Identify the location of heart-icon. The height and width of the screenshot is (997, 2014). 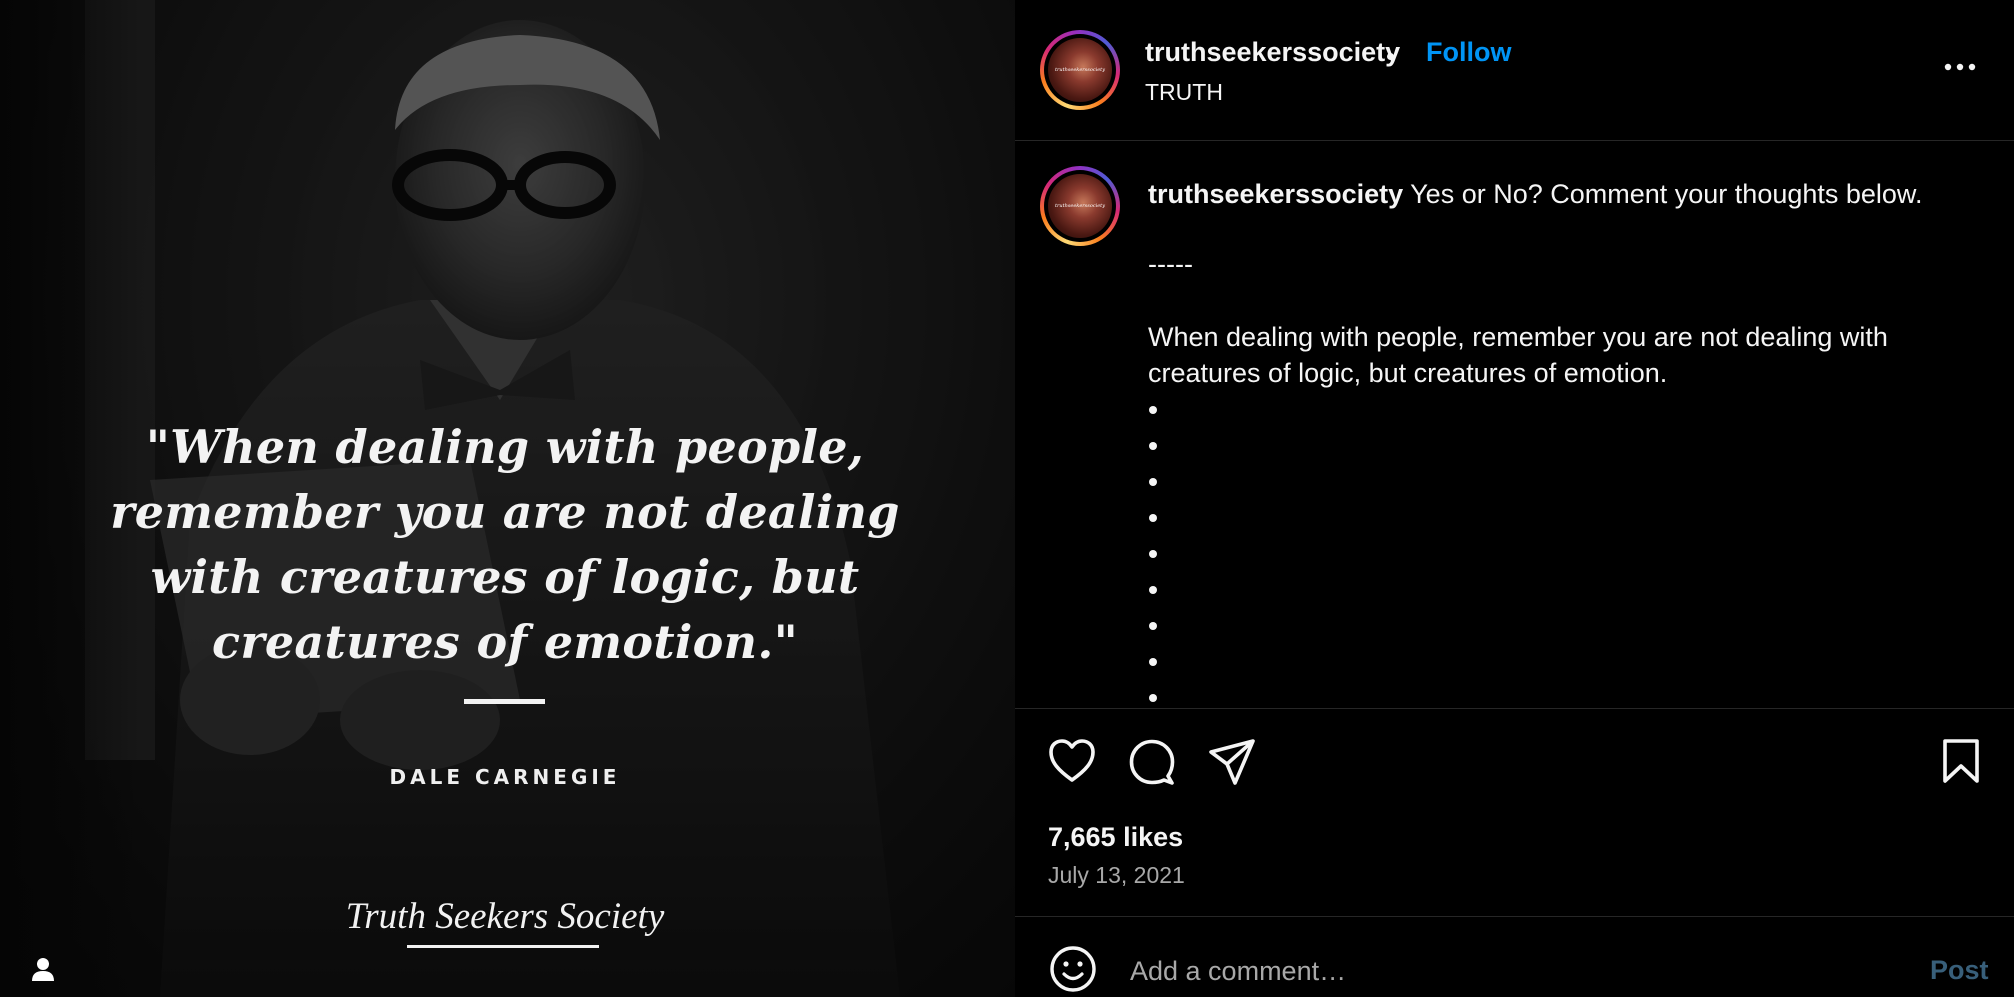
(1072, 761).